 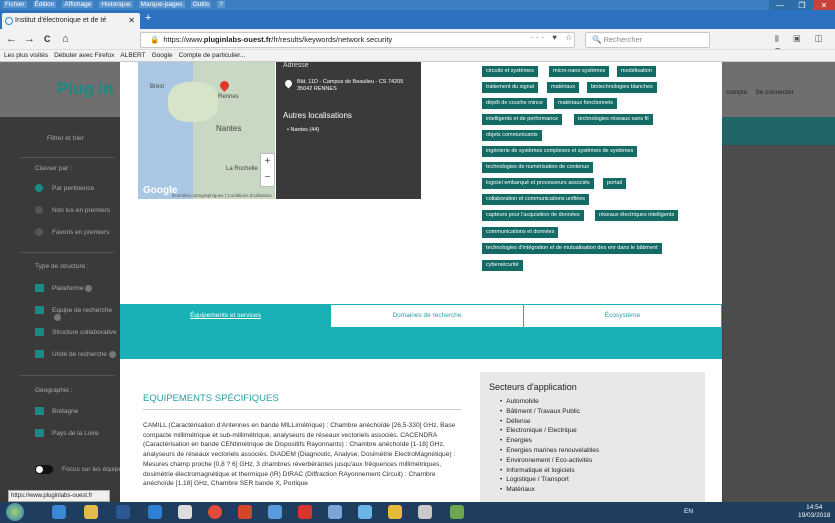 What do you see at coordinates (155, 39) in the screenshot?
I see `lock-icon: 🔒` at bounding box center [155, 39].